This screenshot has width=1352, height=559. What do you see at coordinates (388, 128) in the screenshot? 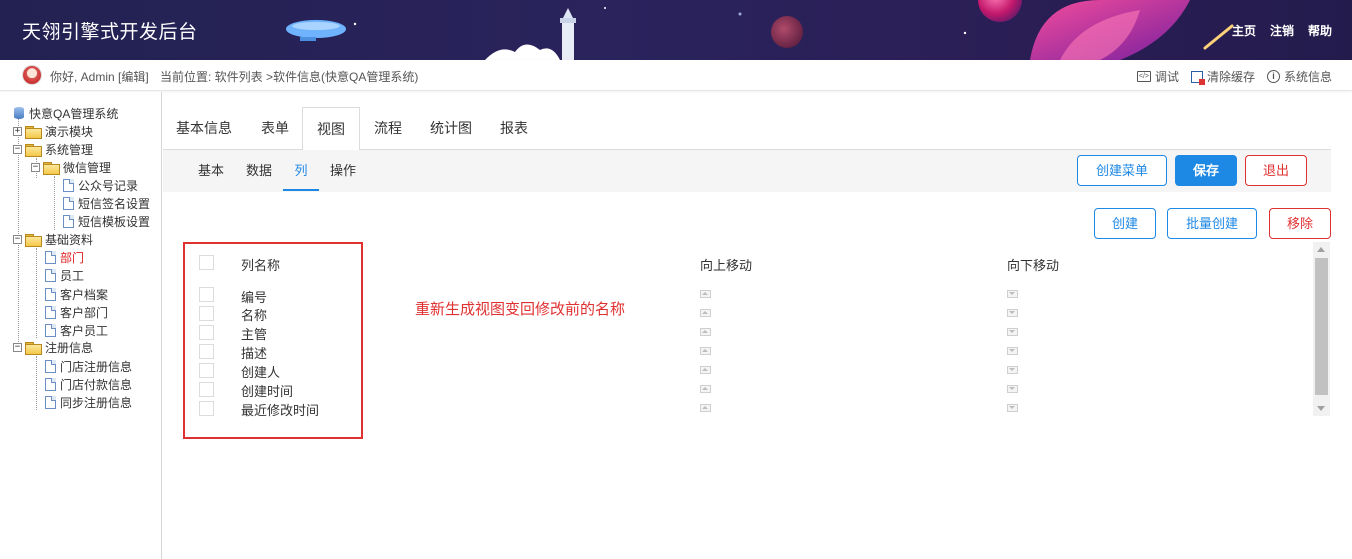
I see `tab-flow: 流程` at bounding box center [388, 128].